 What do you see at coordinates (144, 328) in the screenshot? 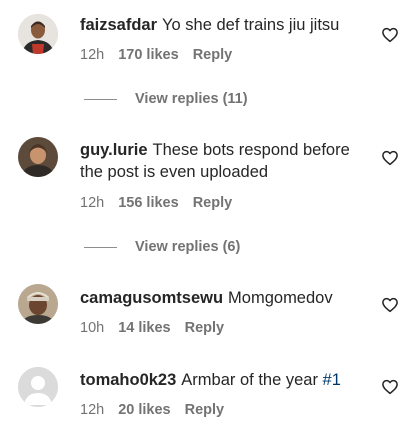
I see `comment-likes: 14 likes` at bounding box center [144, 328].